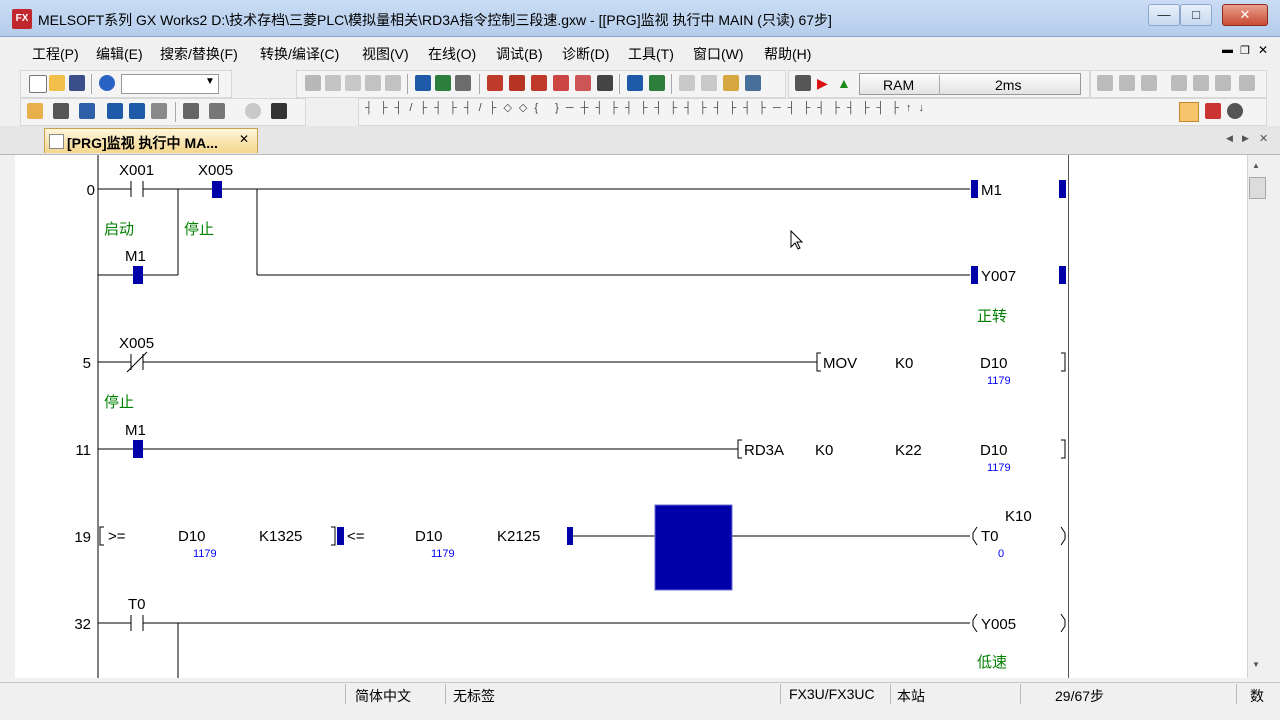 This screenshot has height=720, width=1280. What do you see at coordinates (1256, 165) in the screenshot?
I see `scroll-up-icon: ▲` at bounding box center [1256, 165].